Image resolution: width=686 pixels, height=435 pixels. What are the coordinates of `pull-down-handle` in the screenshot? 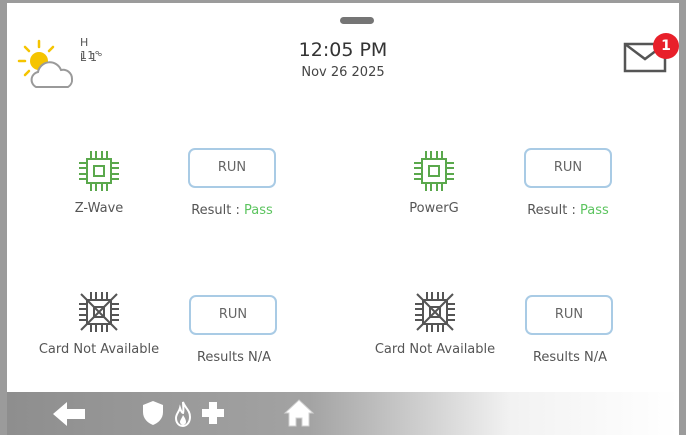 It's located at (357, 20).